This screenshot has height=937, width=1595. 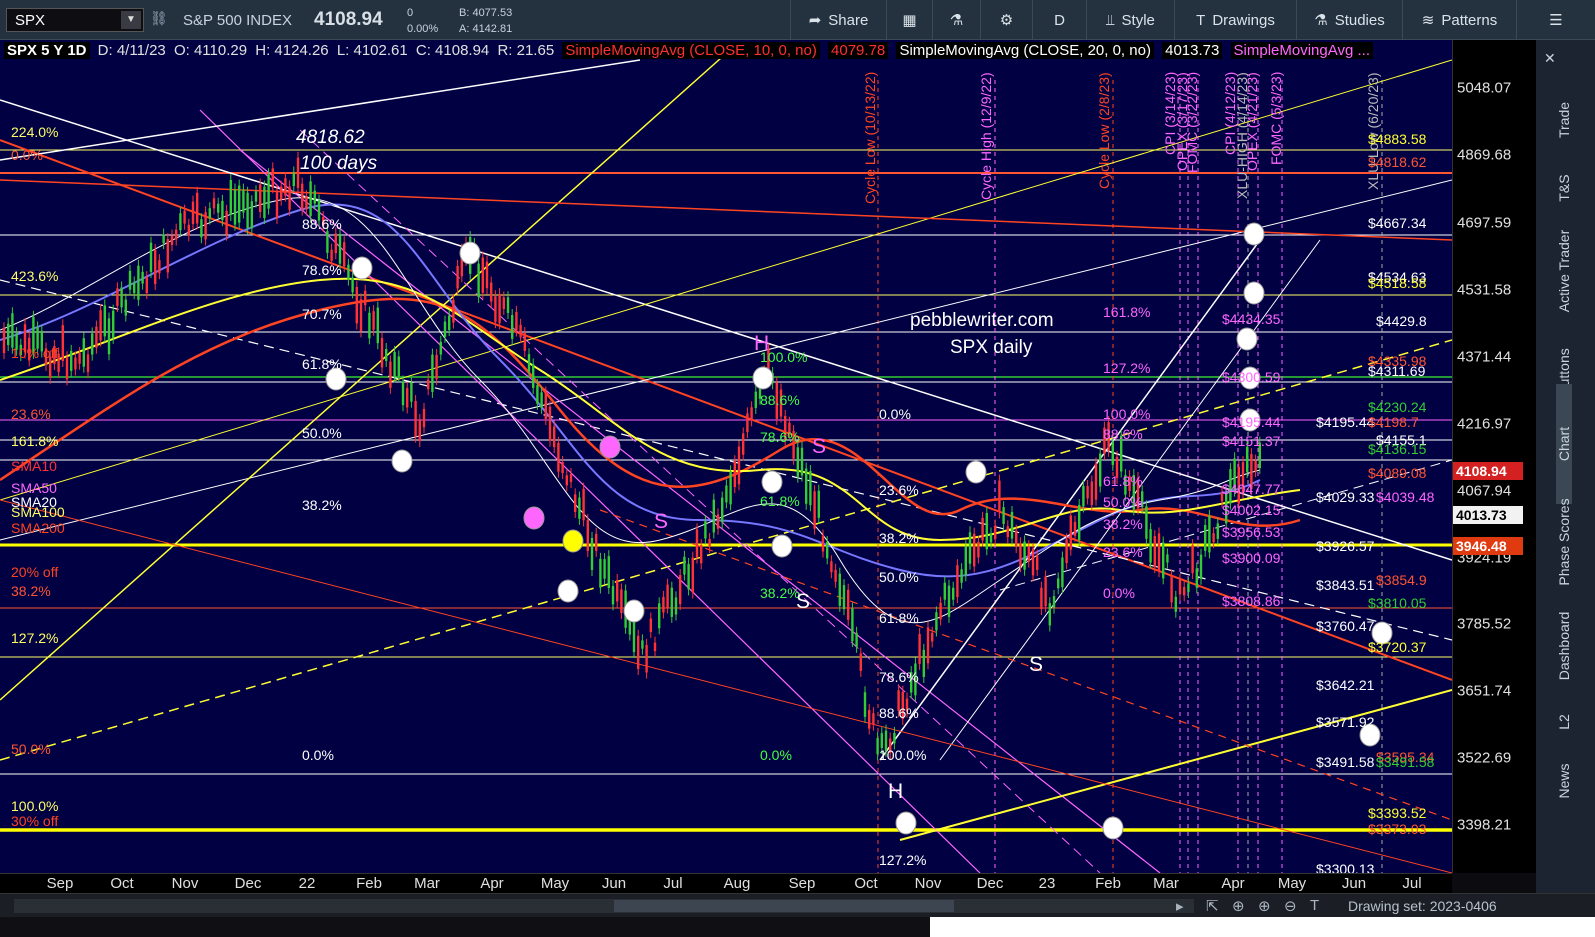 I want to click on period-button: D, so click(x=1059, y=20).